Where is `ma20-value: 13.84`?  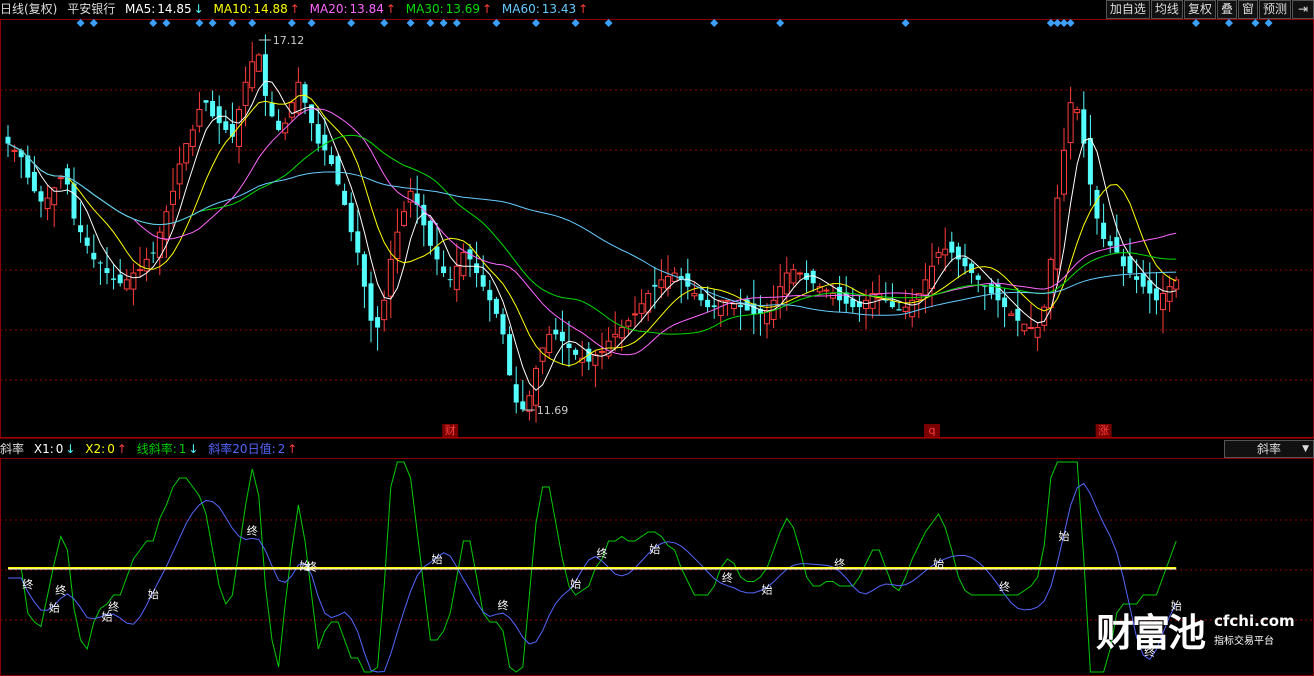 ma20-value: 13.84 is located at coordinates (366, 9).